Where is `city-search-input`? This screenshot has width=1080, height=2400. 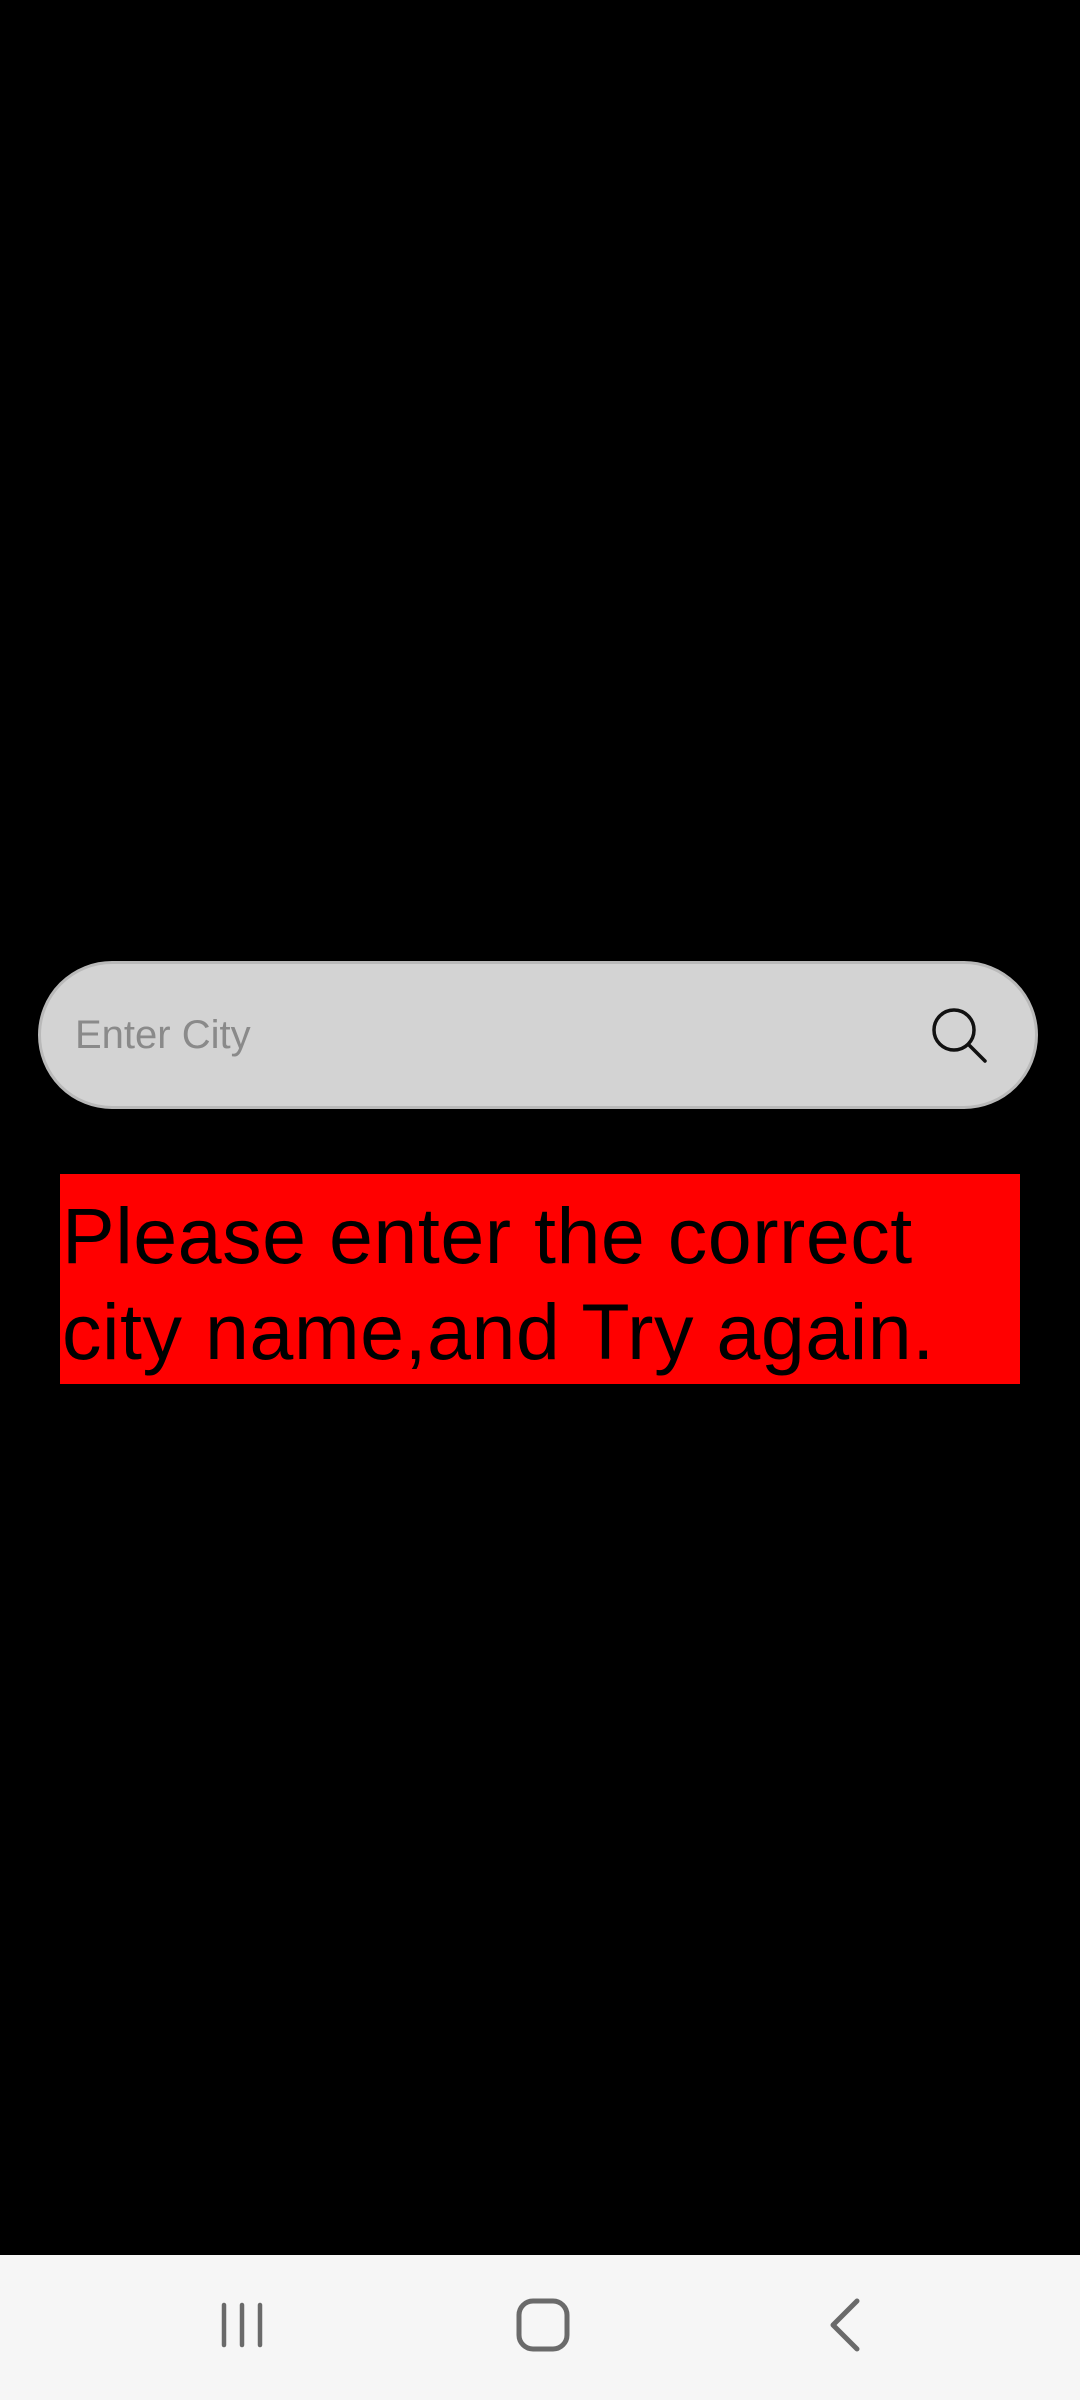 city-search-input is located at coordinates (484, 1035).